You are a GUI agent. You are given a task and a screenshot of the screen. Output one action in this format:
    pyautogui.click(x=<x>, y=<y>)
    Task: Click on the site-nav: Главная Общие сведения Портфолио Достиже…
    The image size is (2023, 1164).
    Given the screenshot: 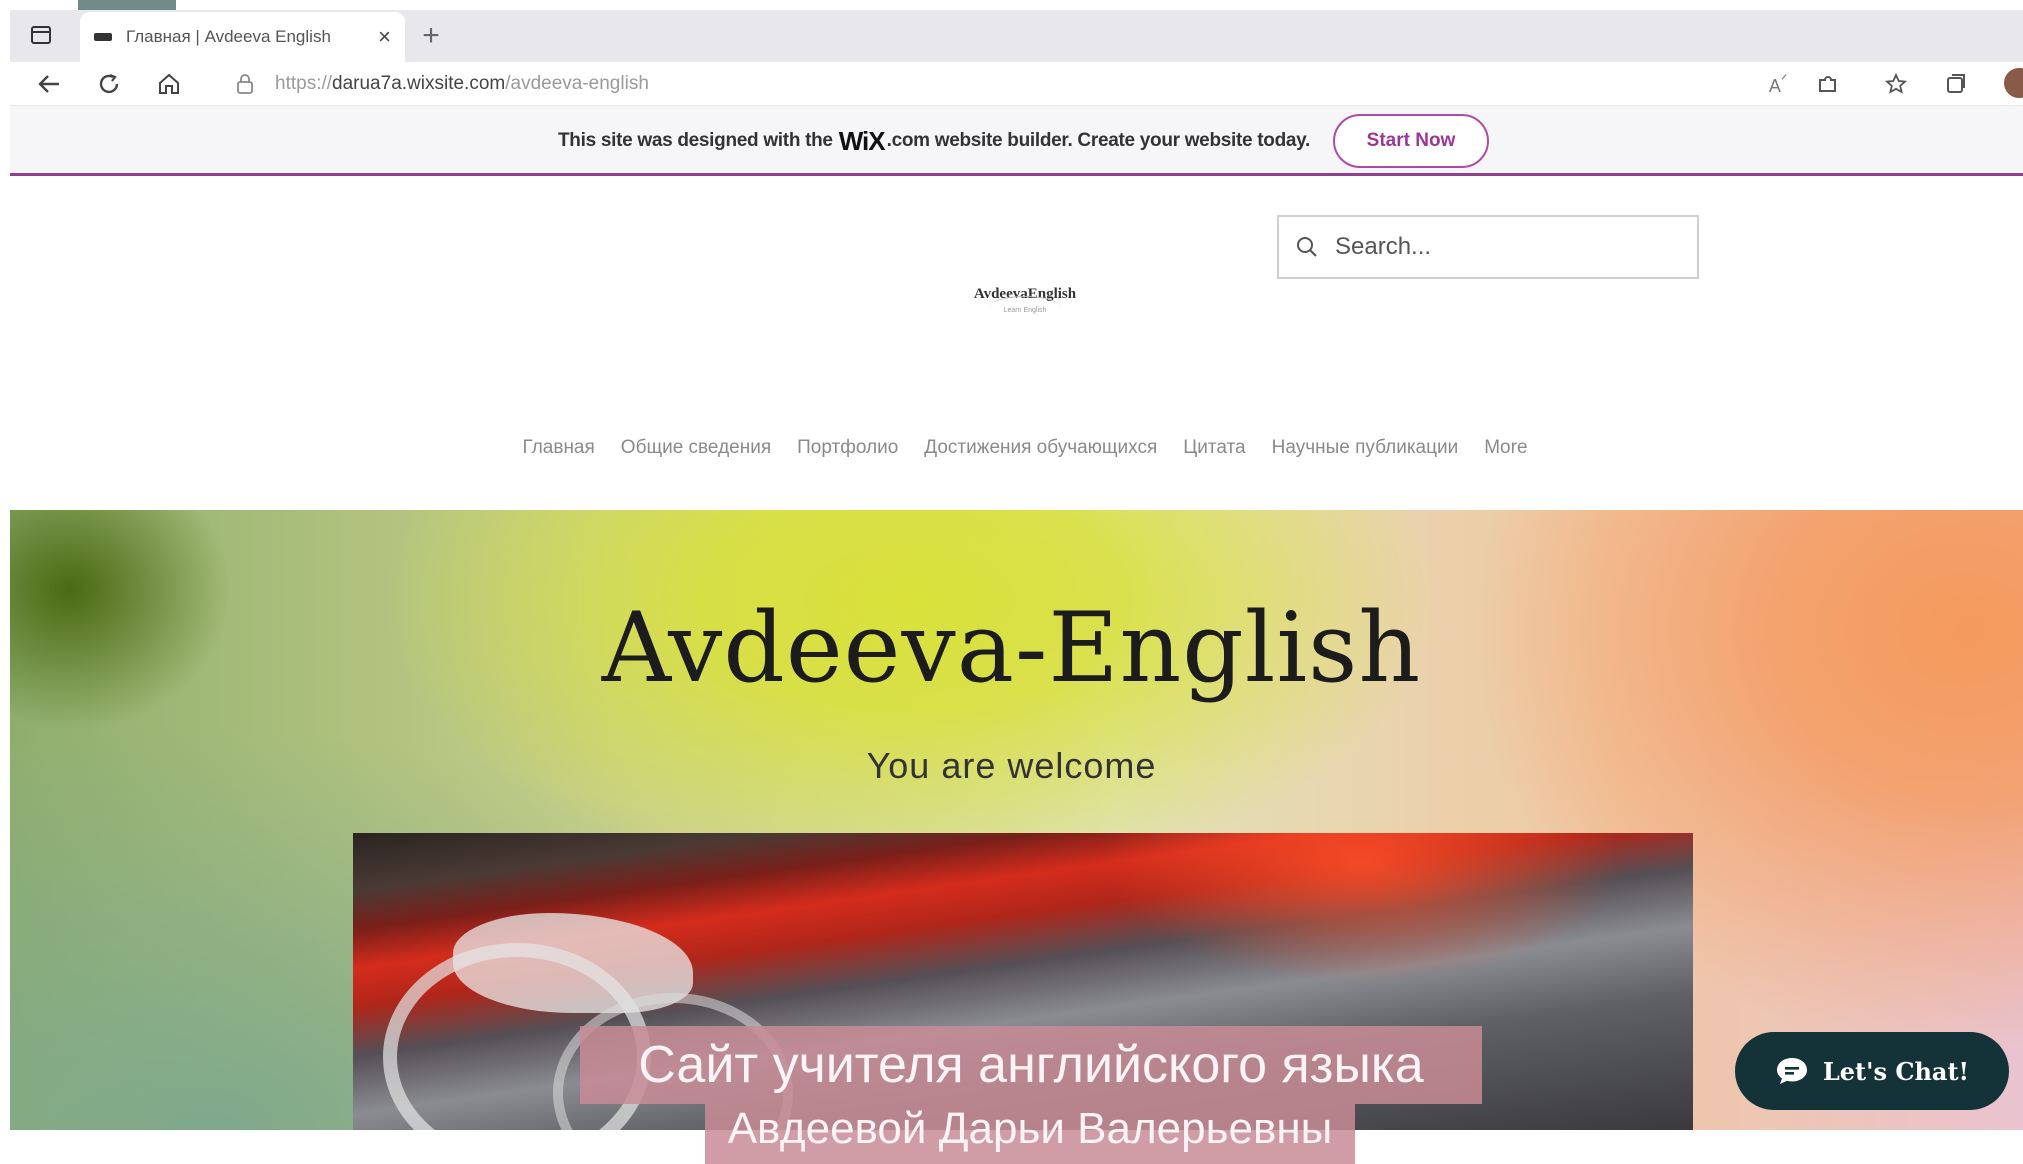 What is the action you would take?
    pyautogui.click(x=1025, y=448)
    